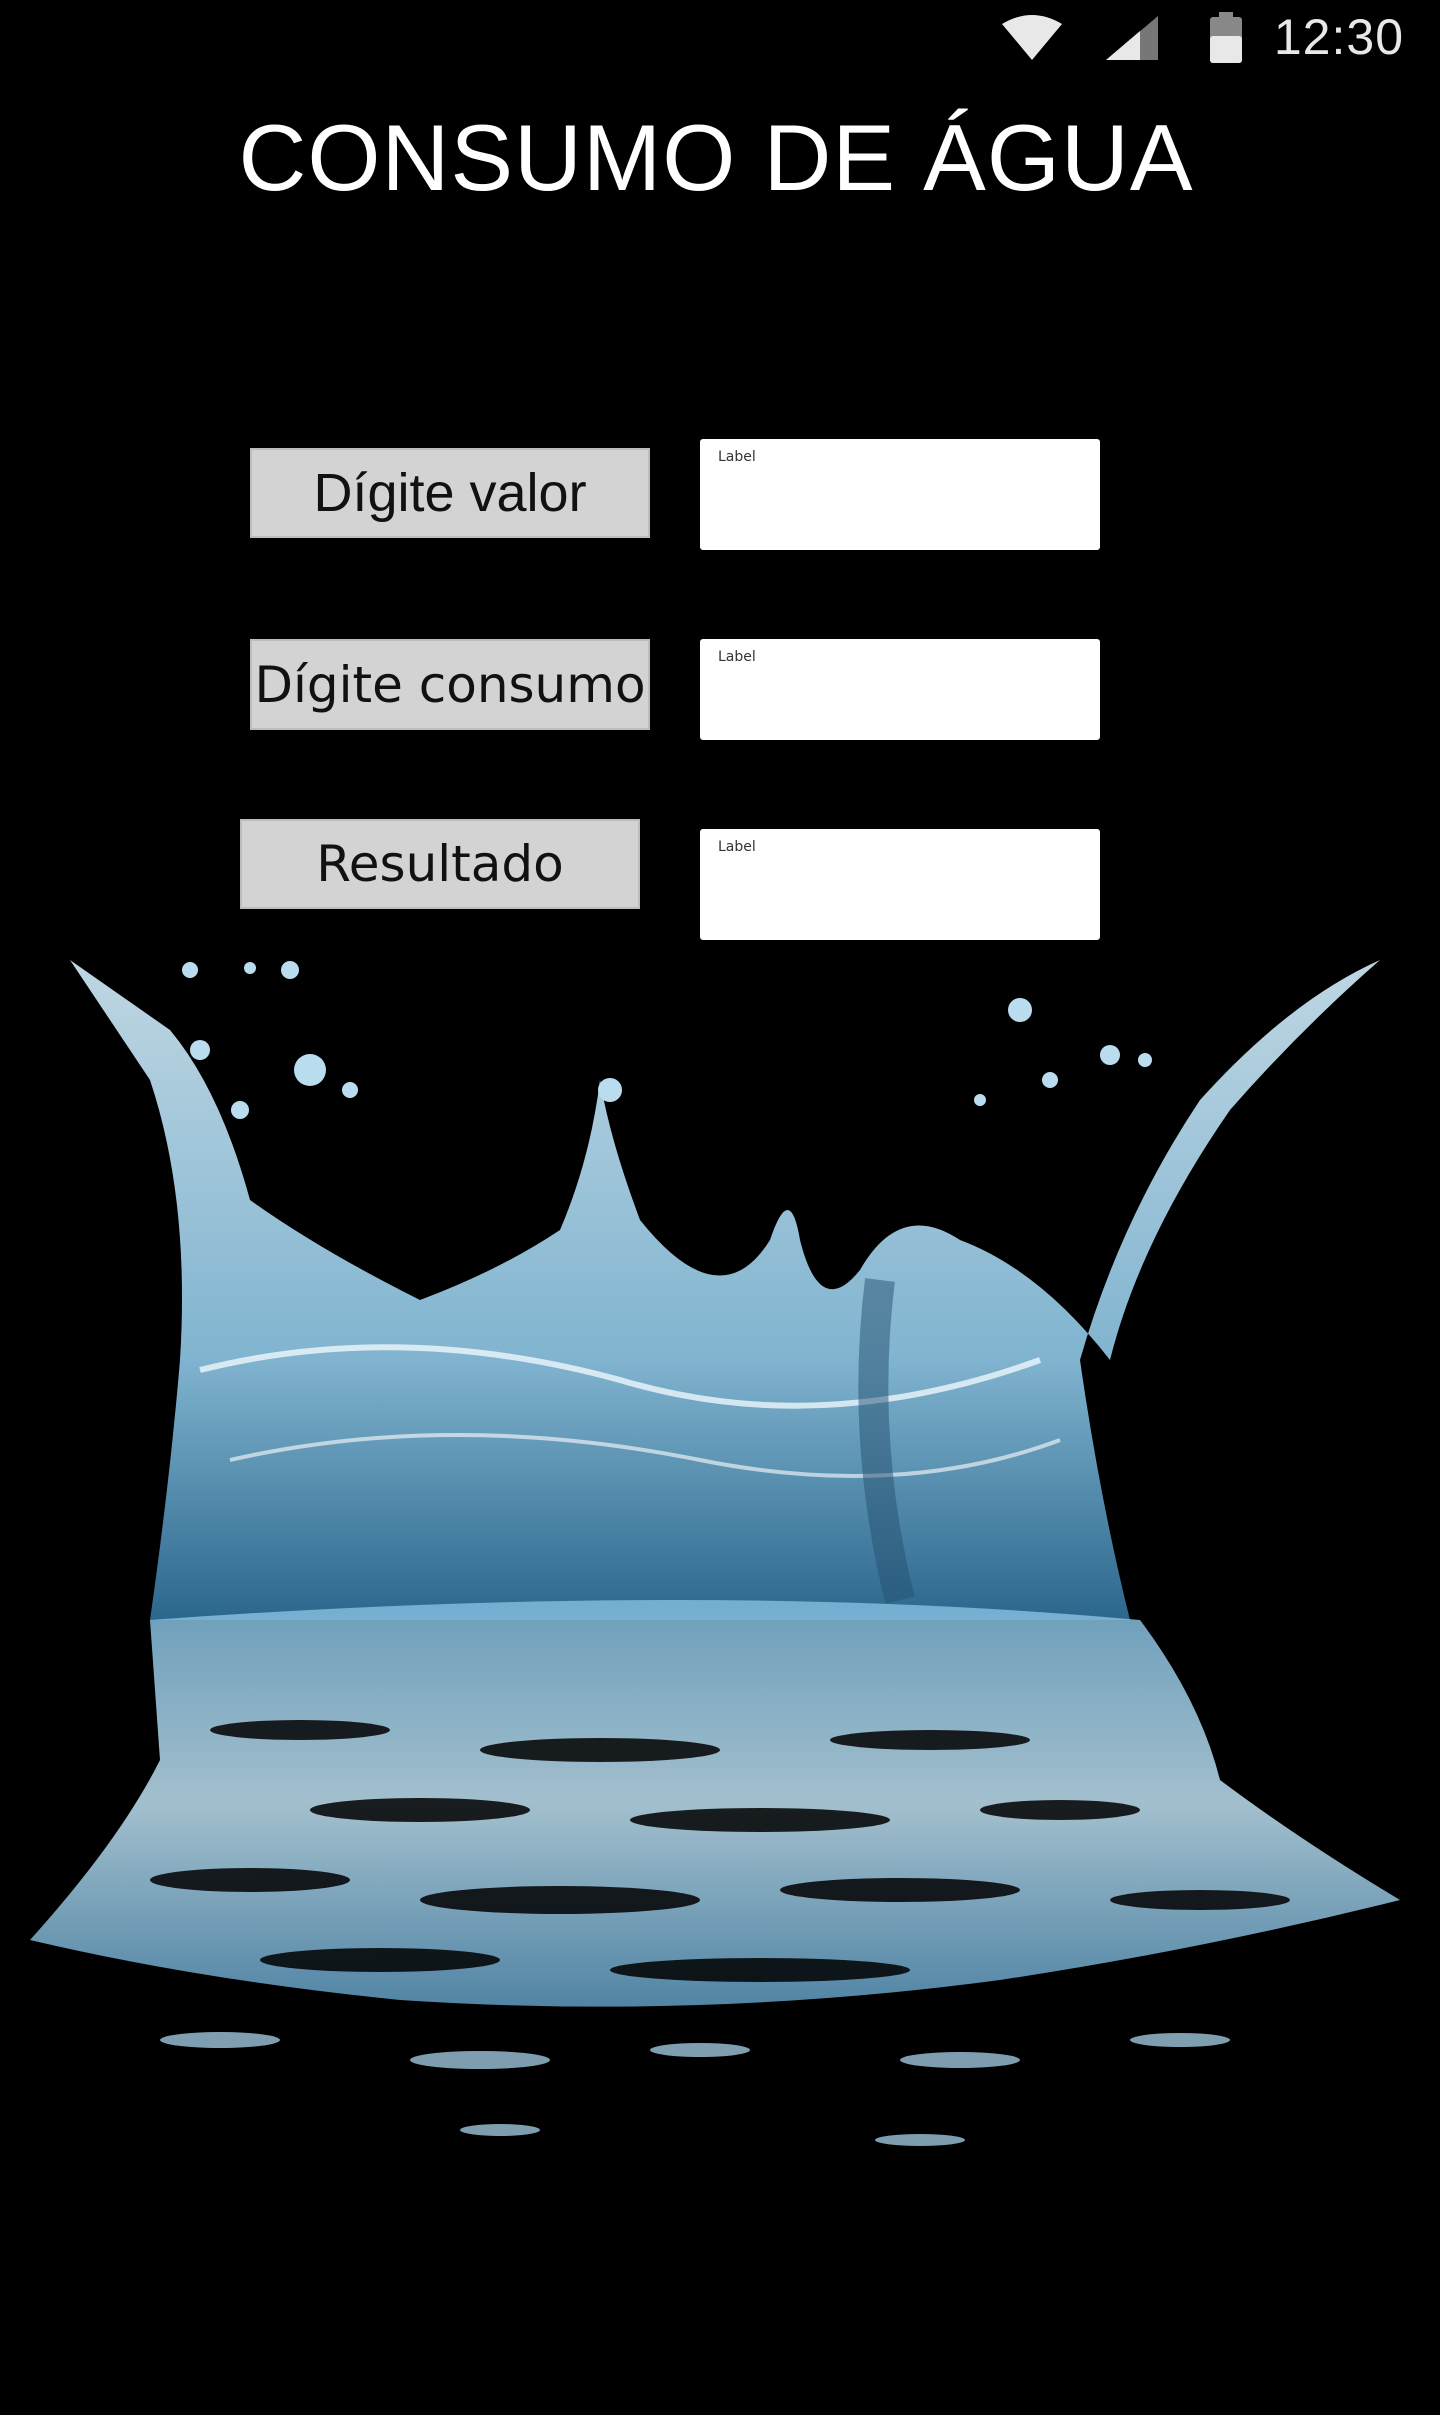 This screenshot has width=1440, height=2415. I want to click on clock: 12:30, so click(1338, 37).